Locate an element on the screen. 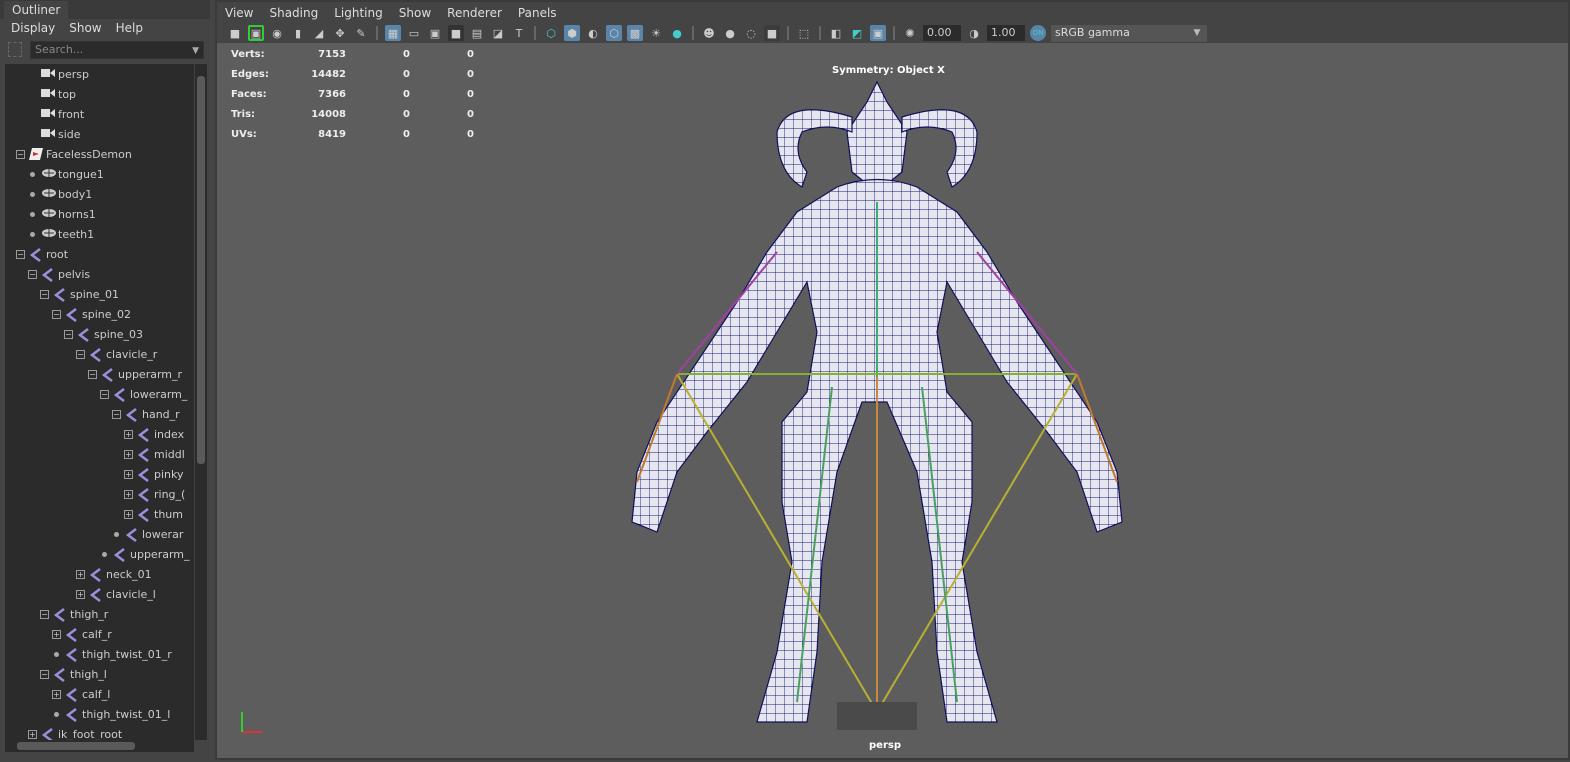  outliner-item: body1 is located at coordinates (60, 194).